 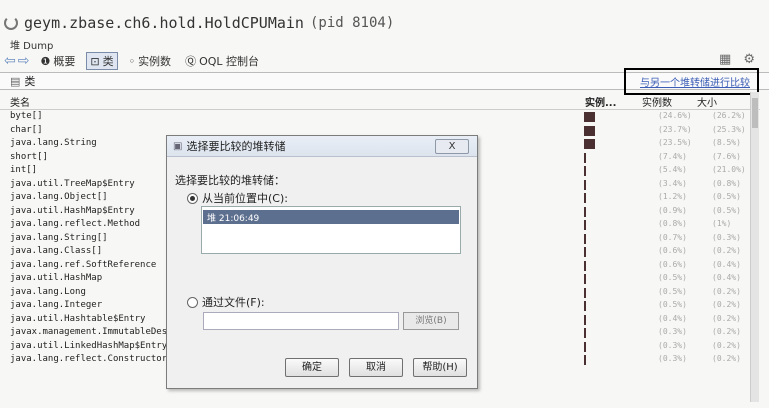 What do you see at coordinates (322, 146) in the screenshot?
I see `dialog-titlebar: ▣ 选择要比较的堆转储` at bounding box center [322, 146].